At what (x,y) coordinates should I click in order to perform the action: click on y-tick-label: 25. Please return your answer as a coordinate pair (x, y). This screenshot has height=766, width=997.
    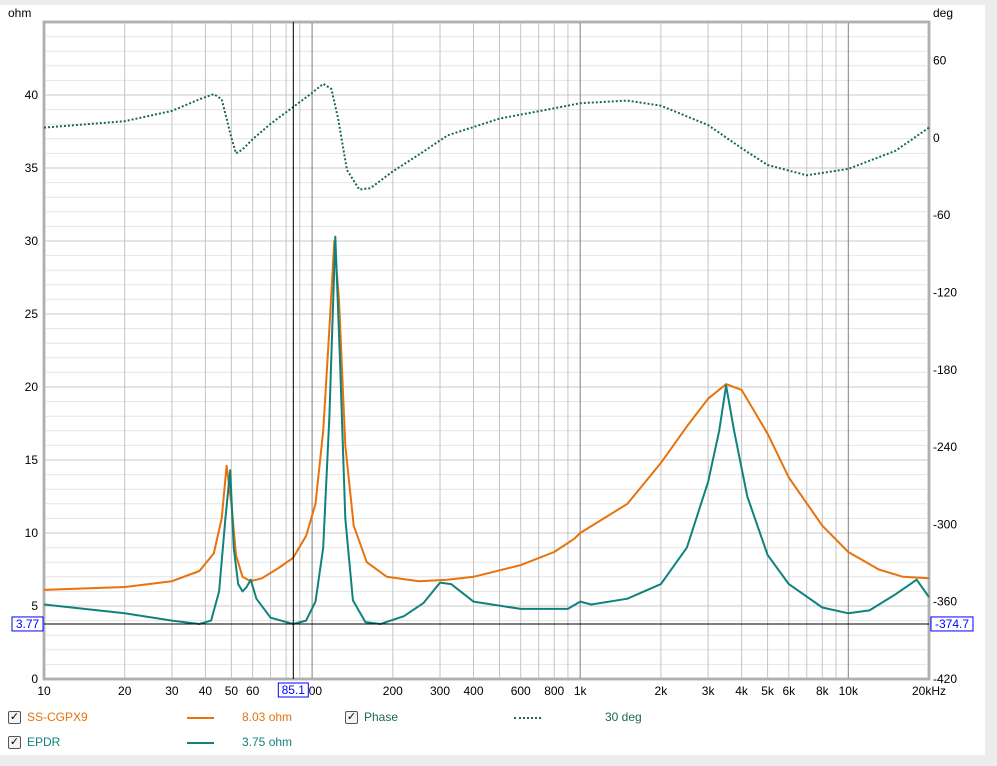
    Looking at the image, I should click on (32, 314).